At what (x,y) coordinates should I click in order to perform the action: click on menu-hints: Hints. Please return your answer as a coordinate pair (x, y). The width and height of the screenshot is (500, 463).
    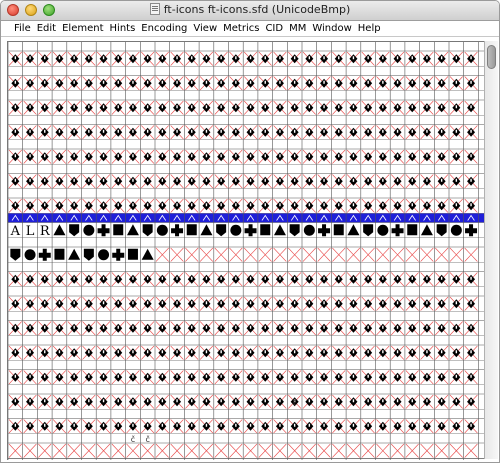
    Looking at the image, I should click on (123, 28).